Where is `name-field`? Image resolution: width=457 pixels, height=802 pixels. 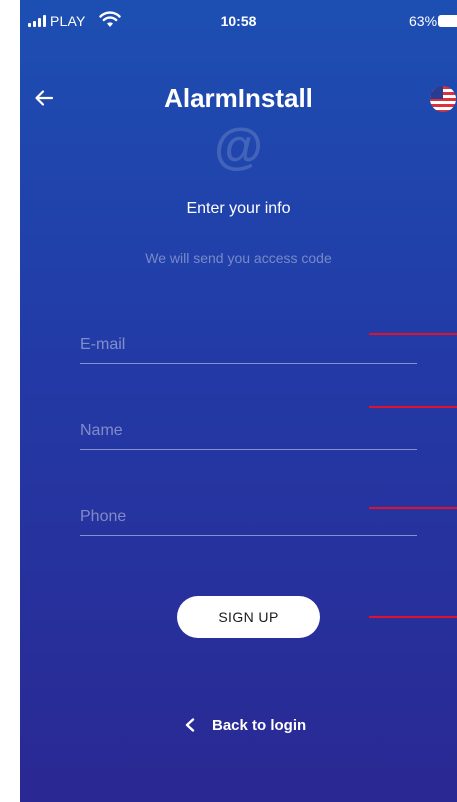 name-field is located at coordinates (248, 427).